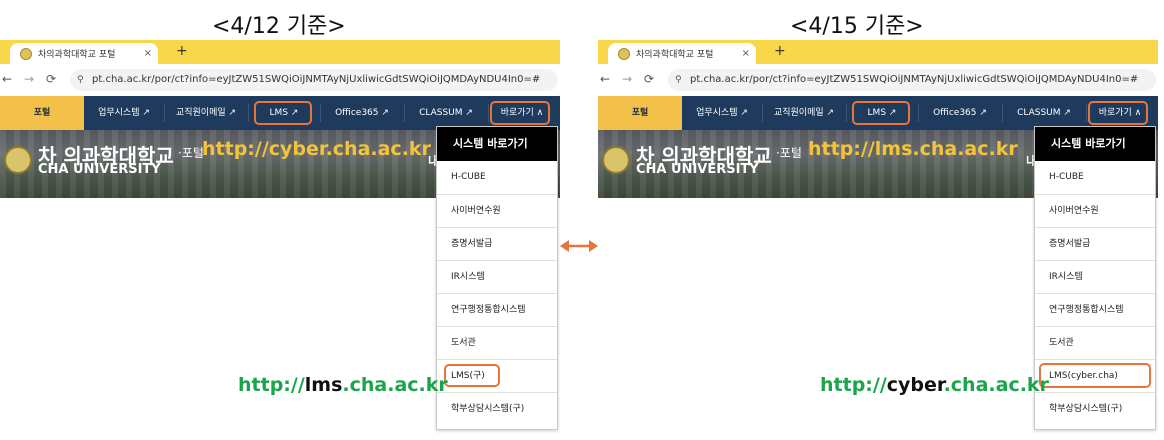 The image size is (1164, 440). I want to click on green-url-annotation: http://cyber.cha.ac.kr, so click(934, 385).